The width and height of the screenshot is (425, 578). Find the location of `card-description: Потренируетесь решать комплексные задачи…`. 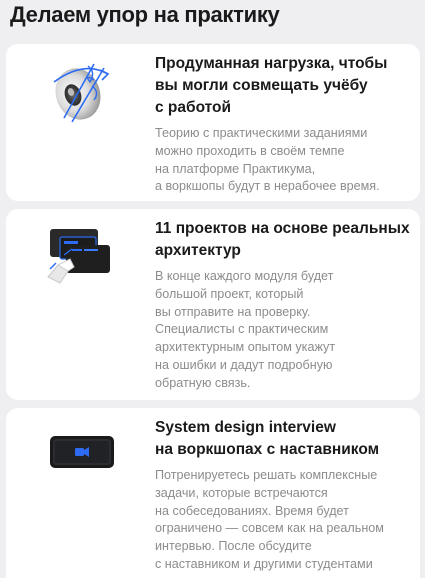

card-description: Потренируетесь решать комплексные задачи… is located at coordinates (269, 519).